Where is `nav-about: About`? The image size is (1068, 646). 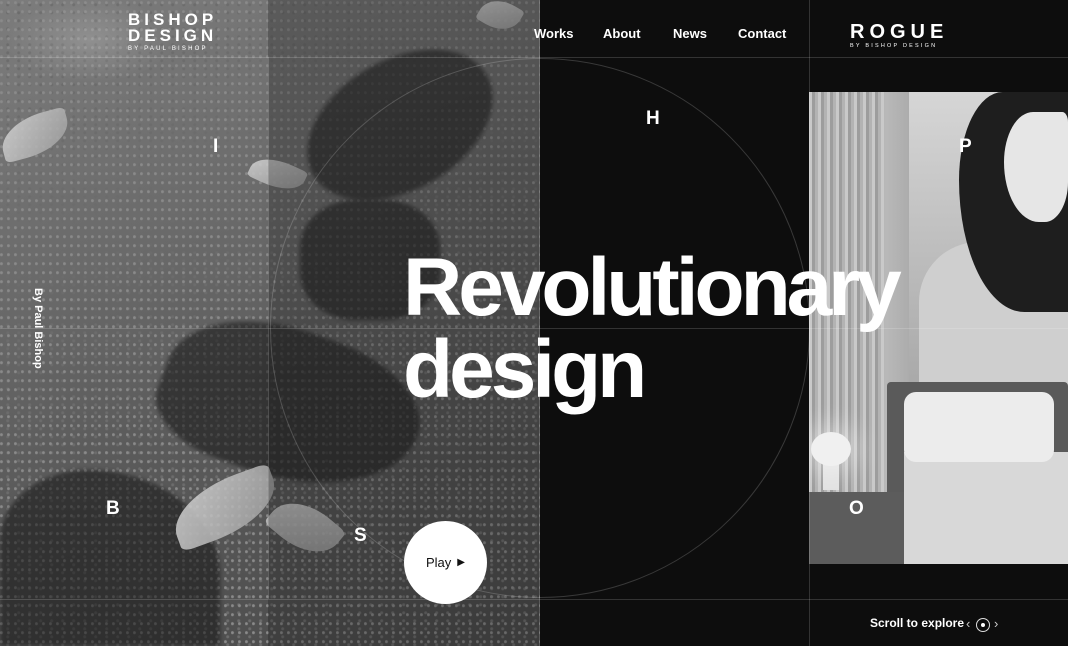
nav-about: About is located at coordinates (622, 33).